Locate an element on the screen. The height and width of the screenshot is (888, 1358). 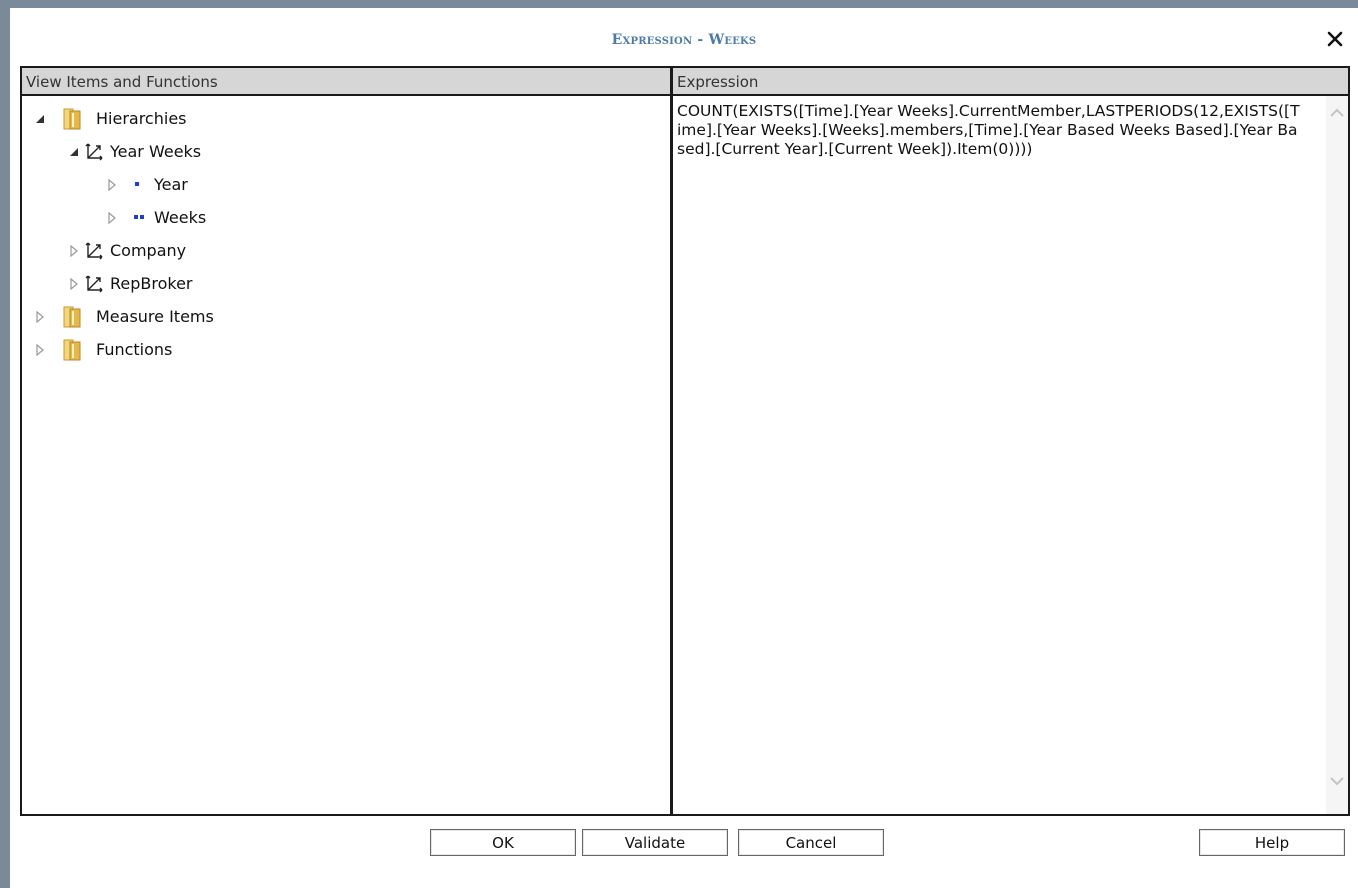
tree-node-weeks: Weeks is located at coordinates (346, 217).